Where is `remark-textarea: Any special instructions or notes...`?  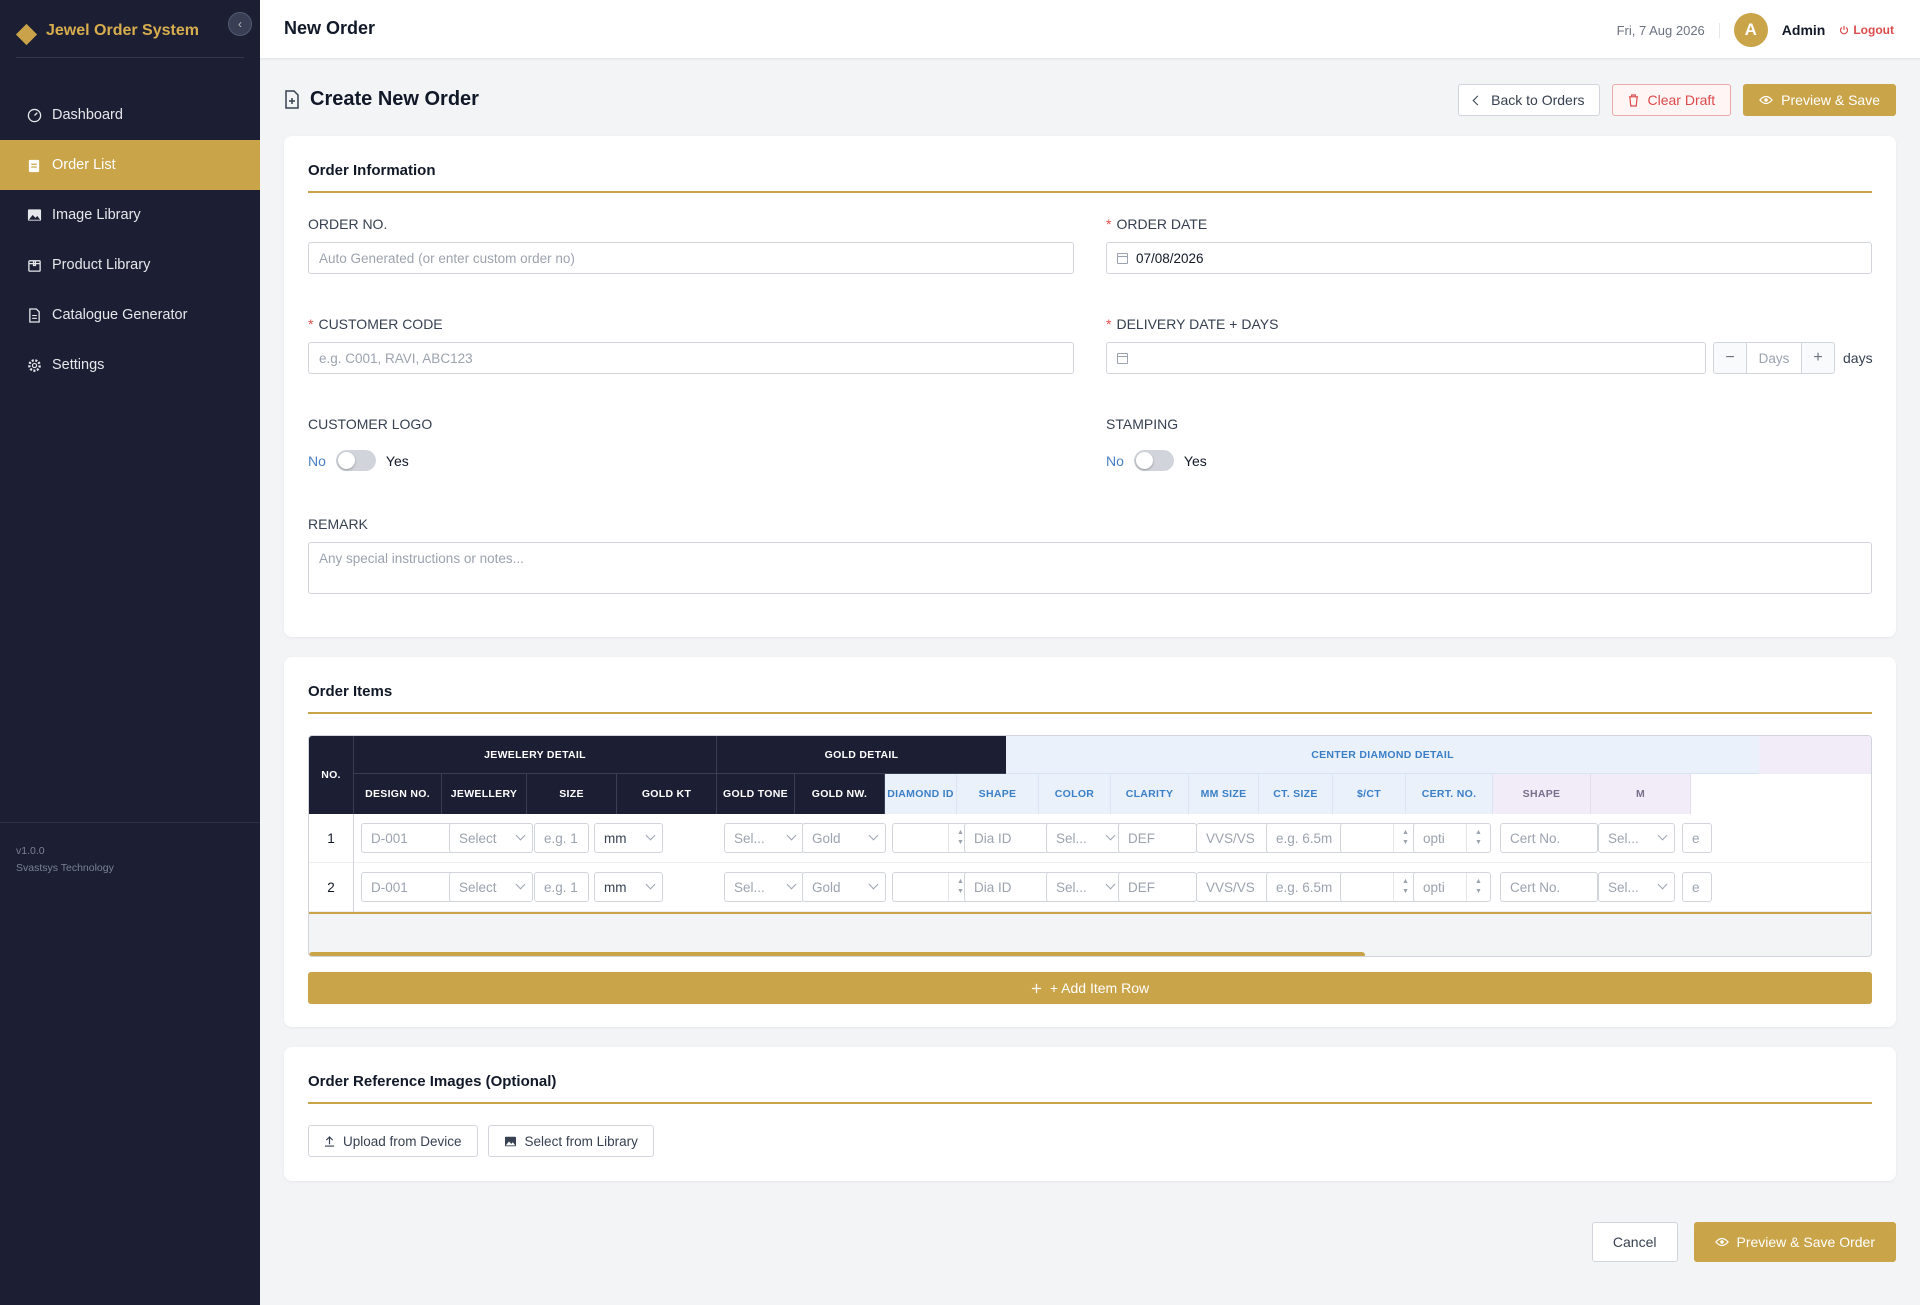
remark-textarea: Any special instructions or notes... is located at coordinates (1090, 568).